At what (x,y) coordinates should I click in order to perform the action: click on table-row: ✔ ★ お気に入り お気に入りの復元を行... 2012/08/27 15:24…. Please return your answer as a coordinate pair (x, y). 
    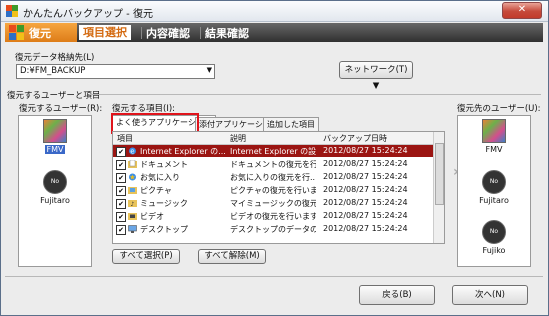
    Looking at the image, I should click on (273, 177).